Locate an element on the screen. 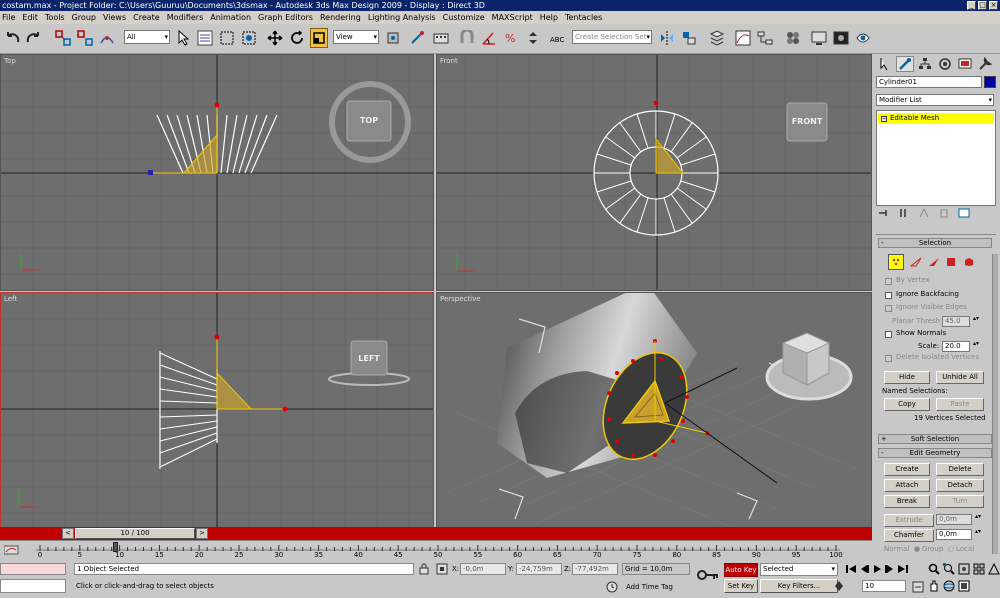 The width and height of the screenshot is (1000, 598). zoom-all-icon is located at coordinates (949, 570).